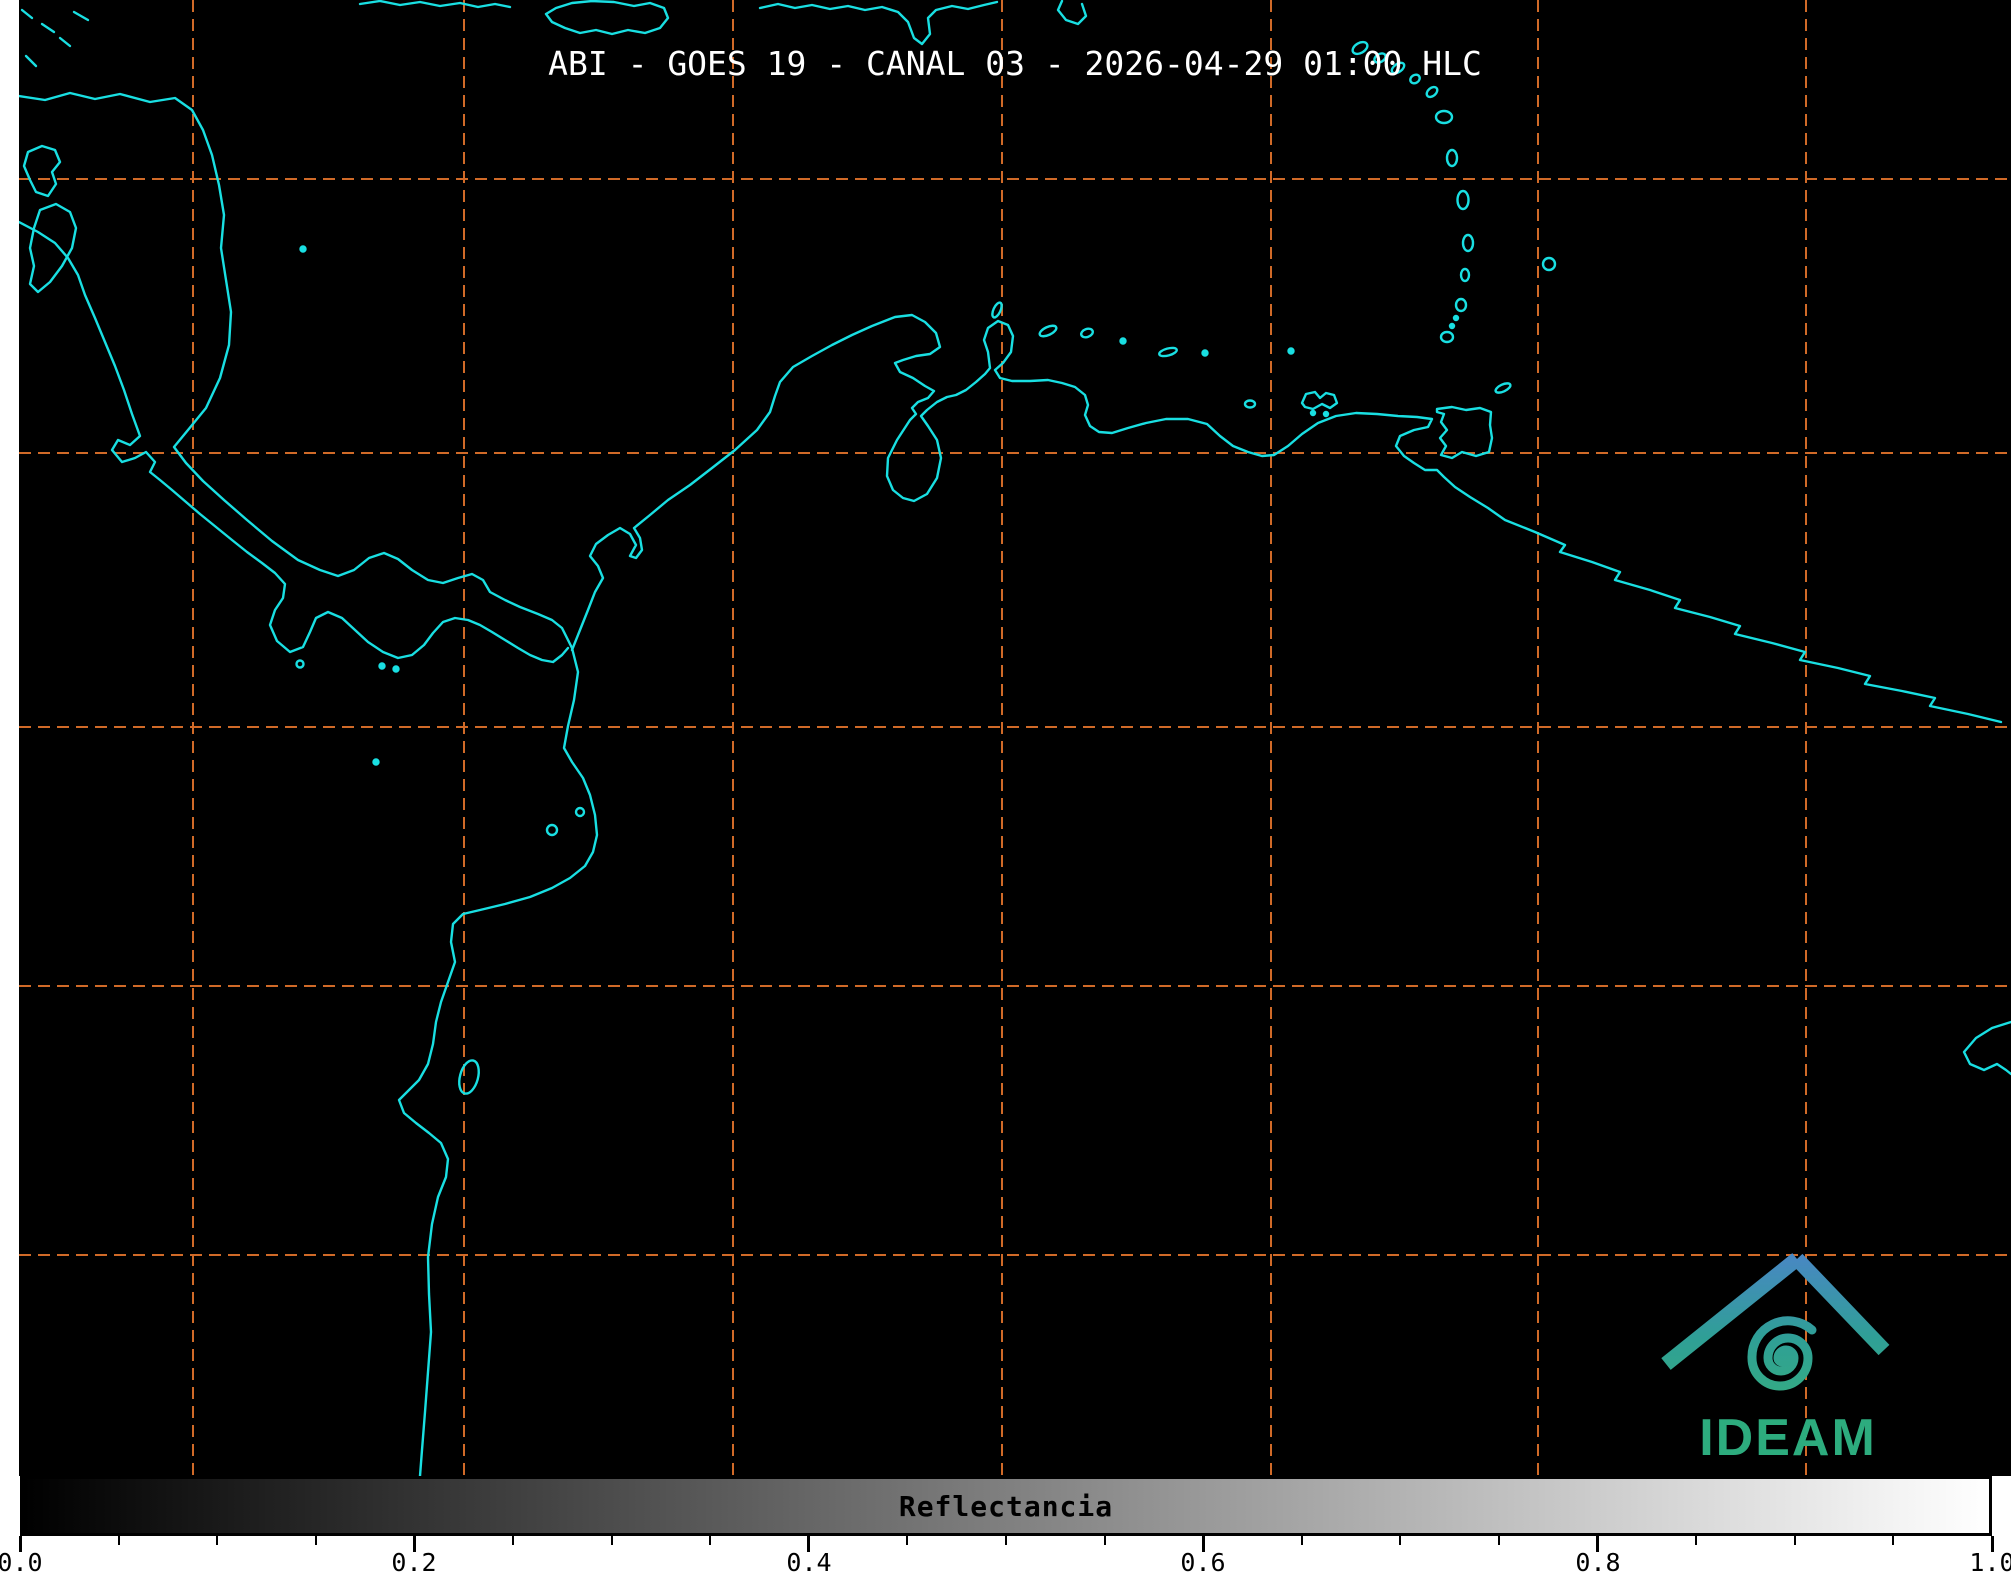 Image resolution: width=2011 pixels, height=1577 pixels. I want to click on colorbar-tick-label: 0.4, so click(809, 1562).